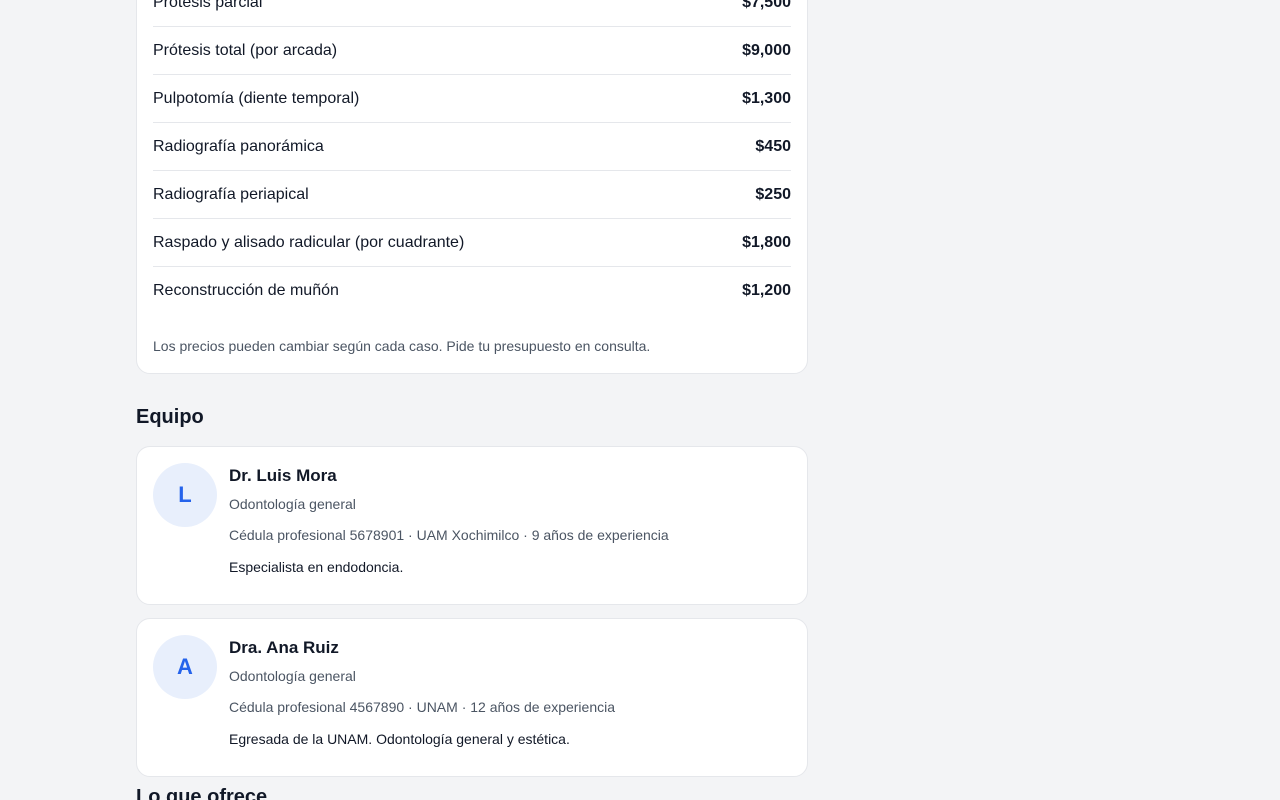 This screenshot has height=800, width=1280. Describe the element at coordinates (773, 146) in the screenshot. I see `service-price: $450` at that location.